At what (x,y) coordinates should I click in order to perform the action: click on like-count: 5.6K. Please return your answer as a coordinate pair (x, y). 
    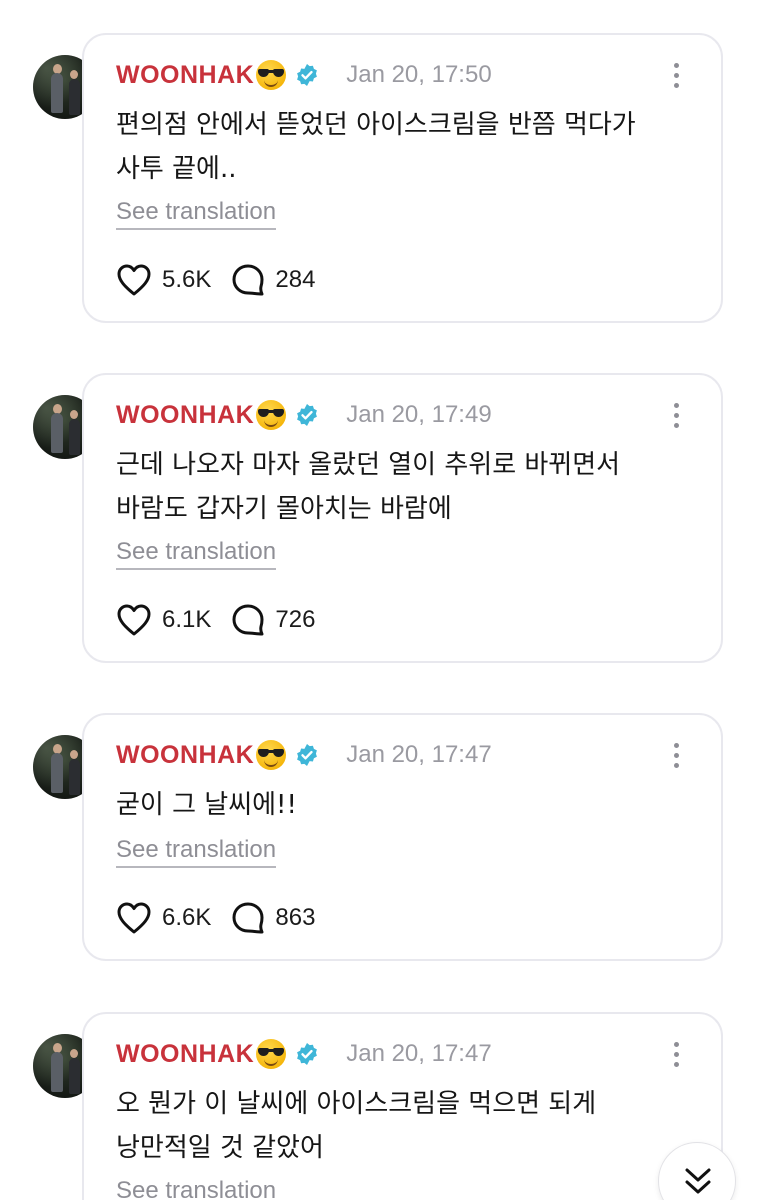
    Looking at the image, I should click on (187, 279).